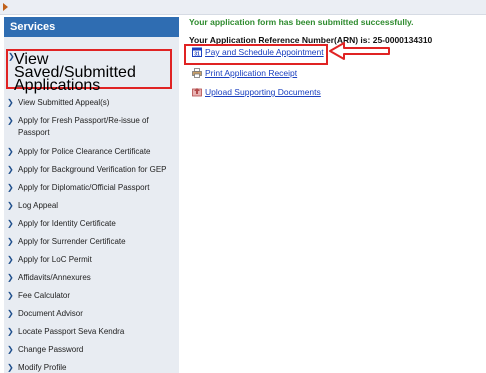  Describe the element at coordinates (251, 73) in the screenshot. I see `print-receipt-link: Print Application Receipt` at that location.